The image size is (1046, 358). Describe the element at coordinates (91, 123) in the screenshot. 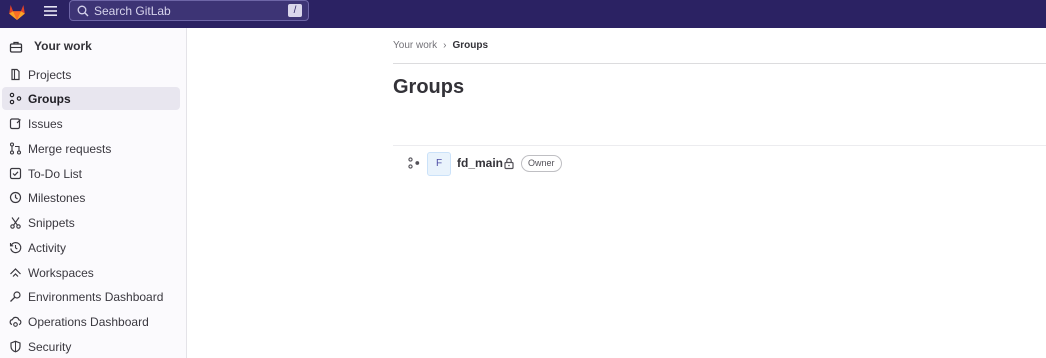

I see `sidebar-item-issues: Issues` at that location.